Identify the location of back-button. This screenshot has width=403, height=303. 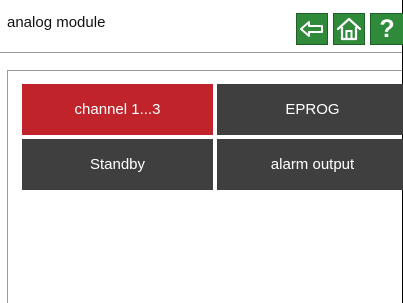
(312, 29).